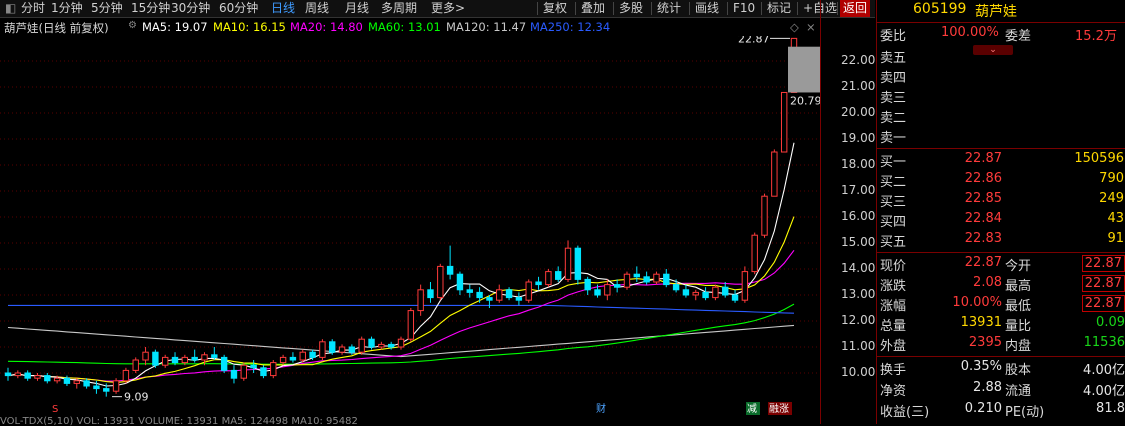 The height and width of the screenshot is (426, 1125). What do you see at coordinates (893, 222) in the screenshot?
I see `buy-level-label: 买四` at bounding box center [893, 222].